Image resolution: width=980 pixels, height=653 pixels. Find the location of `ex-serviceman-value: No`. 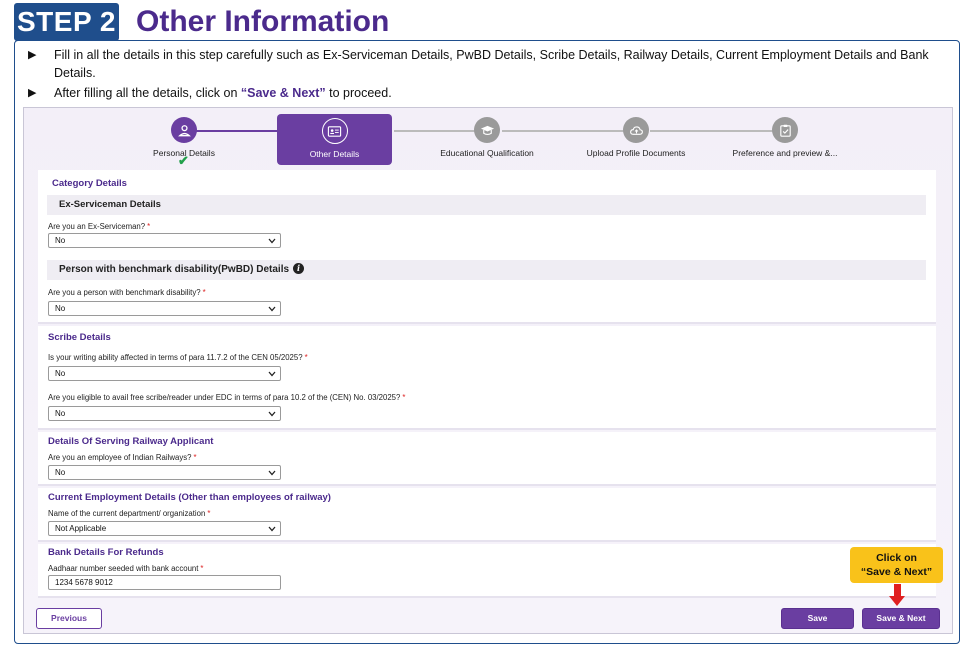

ex-serviceman-value: No is located at coordinates (60, 240).